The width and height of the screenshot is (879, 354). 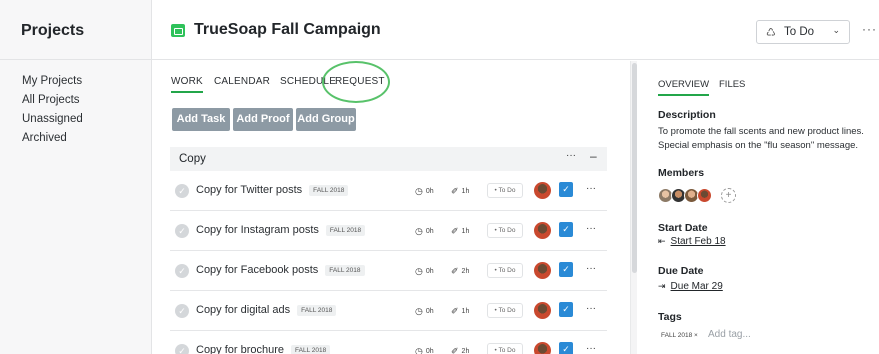 I want to click on header-more-button: ···, so click(x=869, y=29).